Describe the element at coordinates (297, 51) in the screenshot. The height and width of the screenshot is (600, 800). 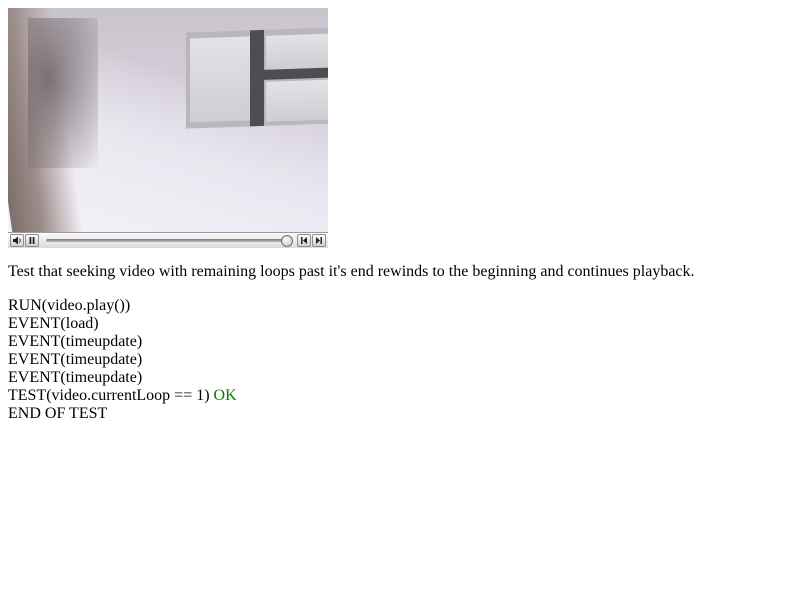
I see `window-pane-top-right` at that location.